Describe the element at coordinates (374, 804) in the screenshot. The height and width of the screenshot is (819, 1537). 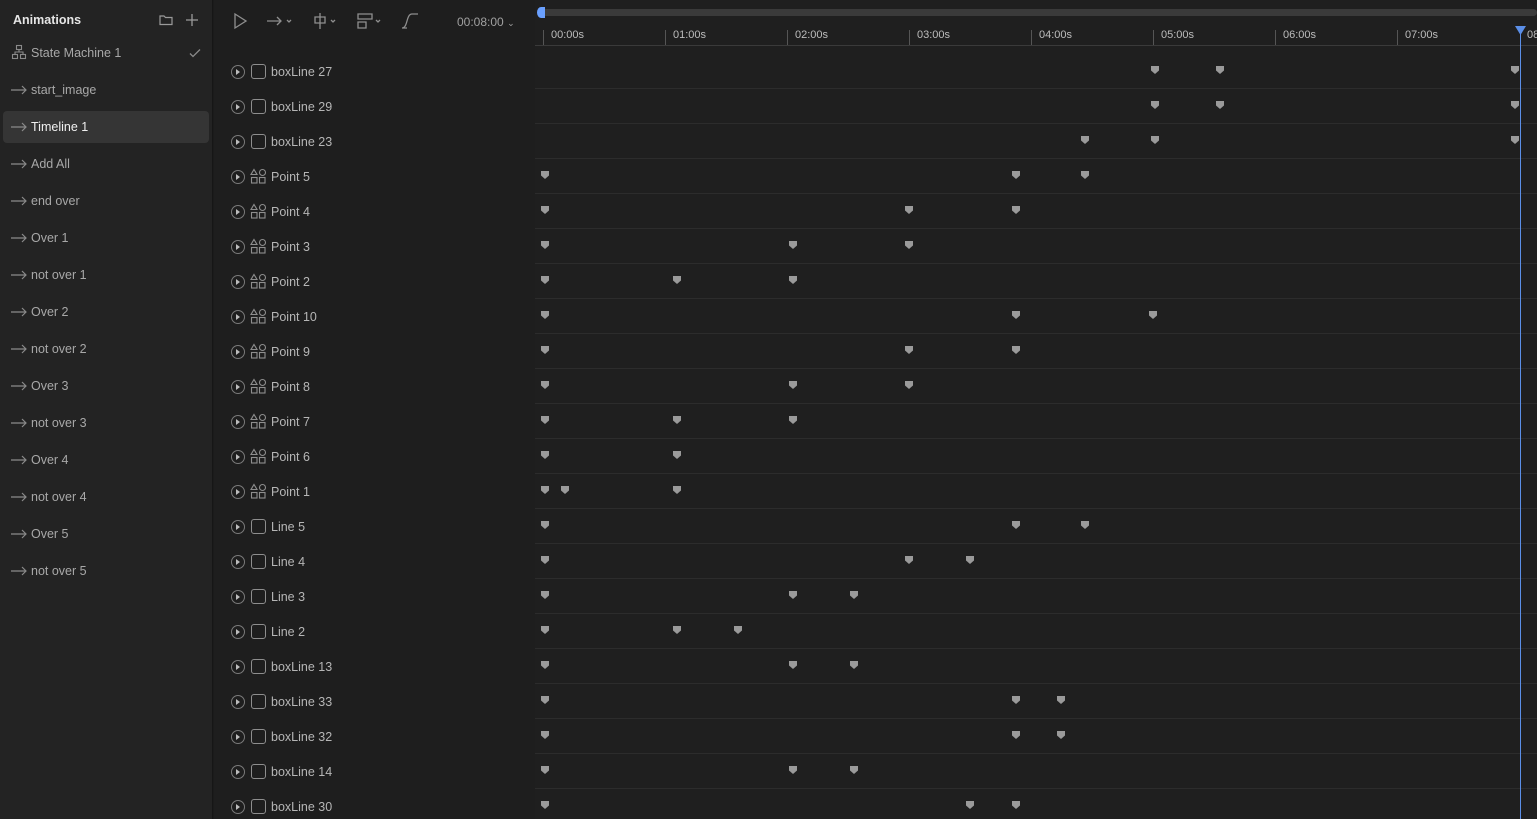
I see `layer-row: boxLine 30` at that location.